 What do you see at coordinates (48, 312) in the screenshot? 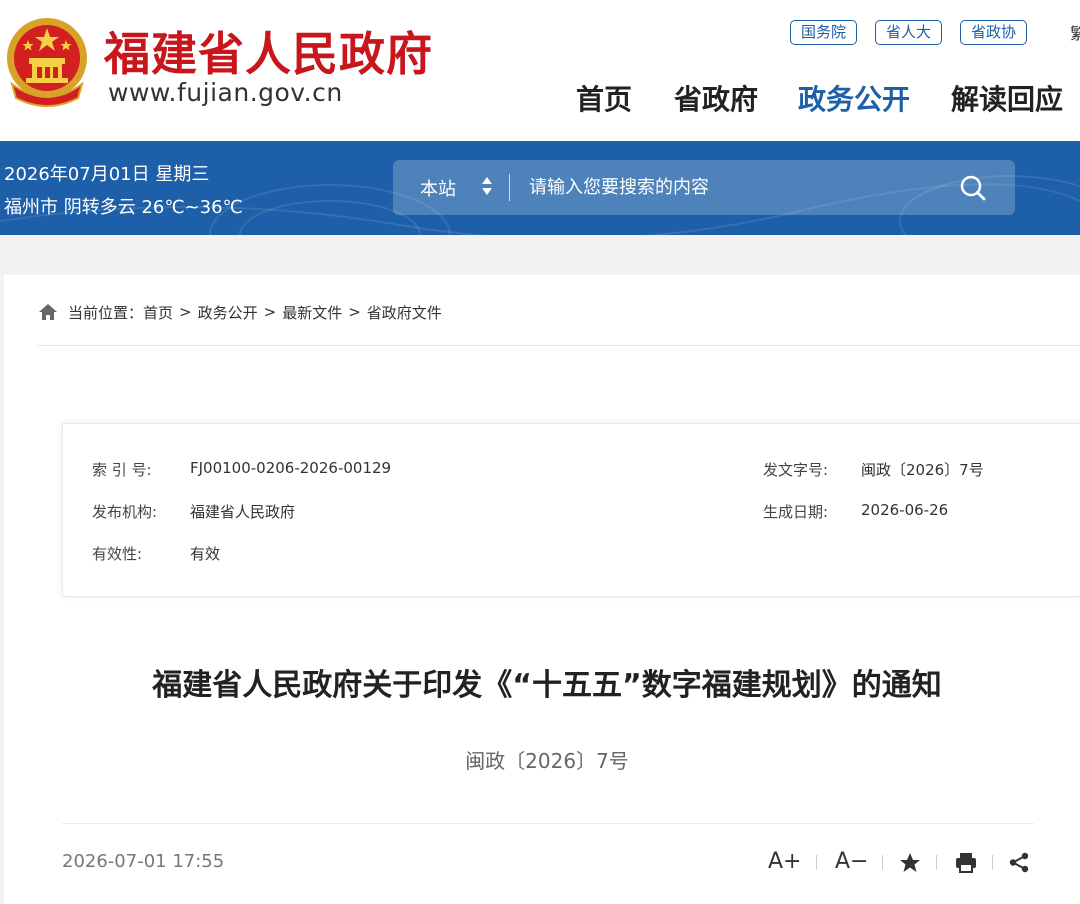
I see `home-icon` at bounding box center [48, 312].